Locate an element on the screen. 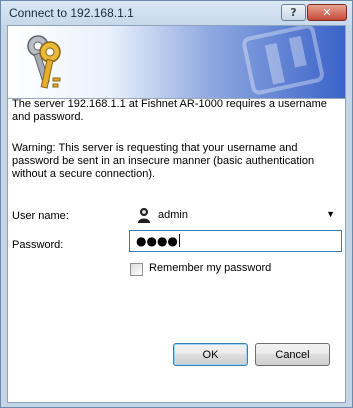  cancel-button: Cancel is located at coordinates (292, 354).